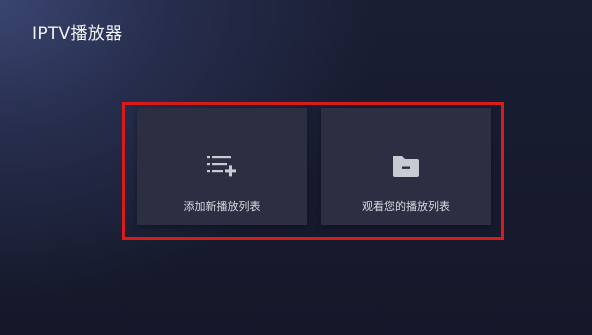 Image resolution: width=592 pixels, height=335 pixels. Describe the element at coordinates (406, 206) in the screenshot. I see `view-playlist-label: 观看您的播放列表` at that location.